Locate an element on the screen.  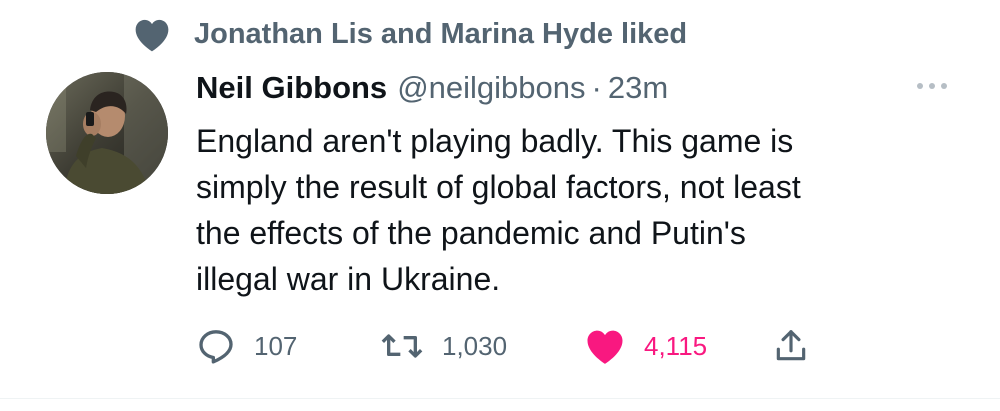
timestamp: 23m is located at coordinates (638, 88).